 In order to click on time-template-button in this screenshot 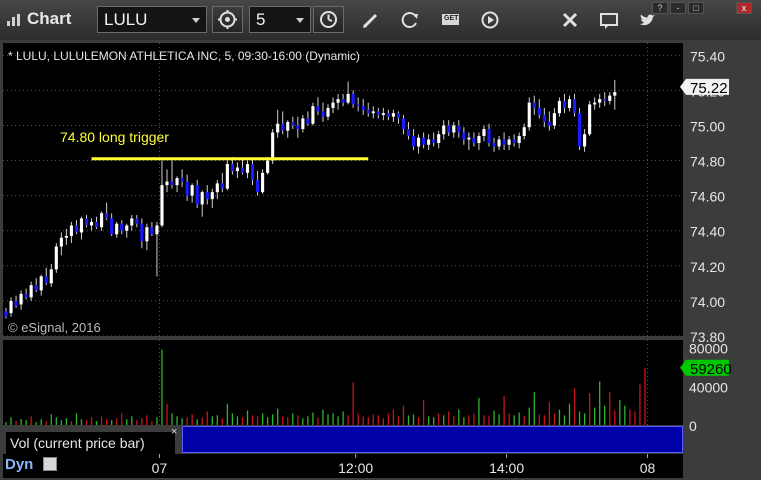, I will do `click(328, 19)`.